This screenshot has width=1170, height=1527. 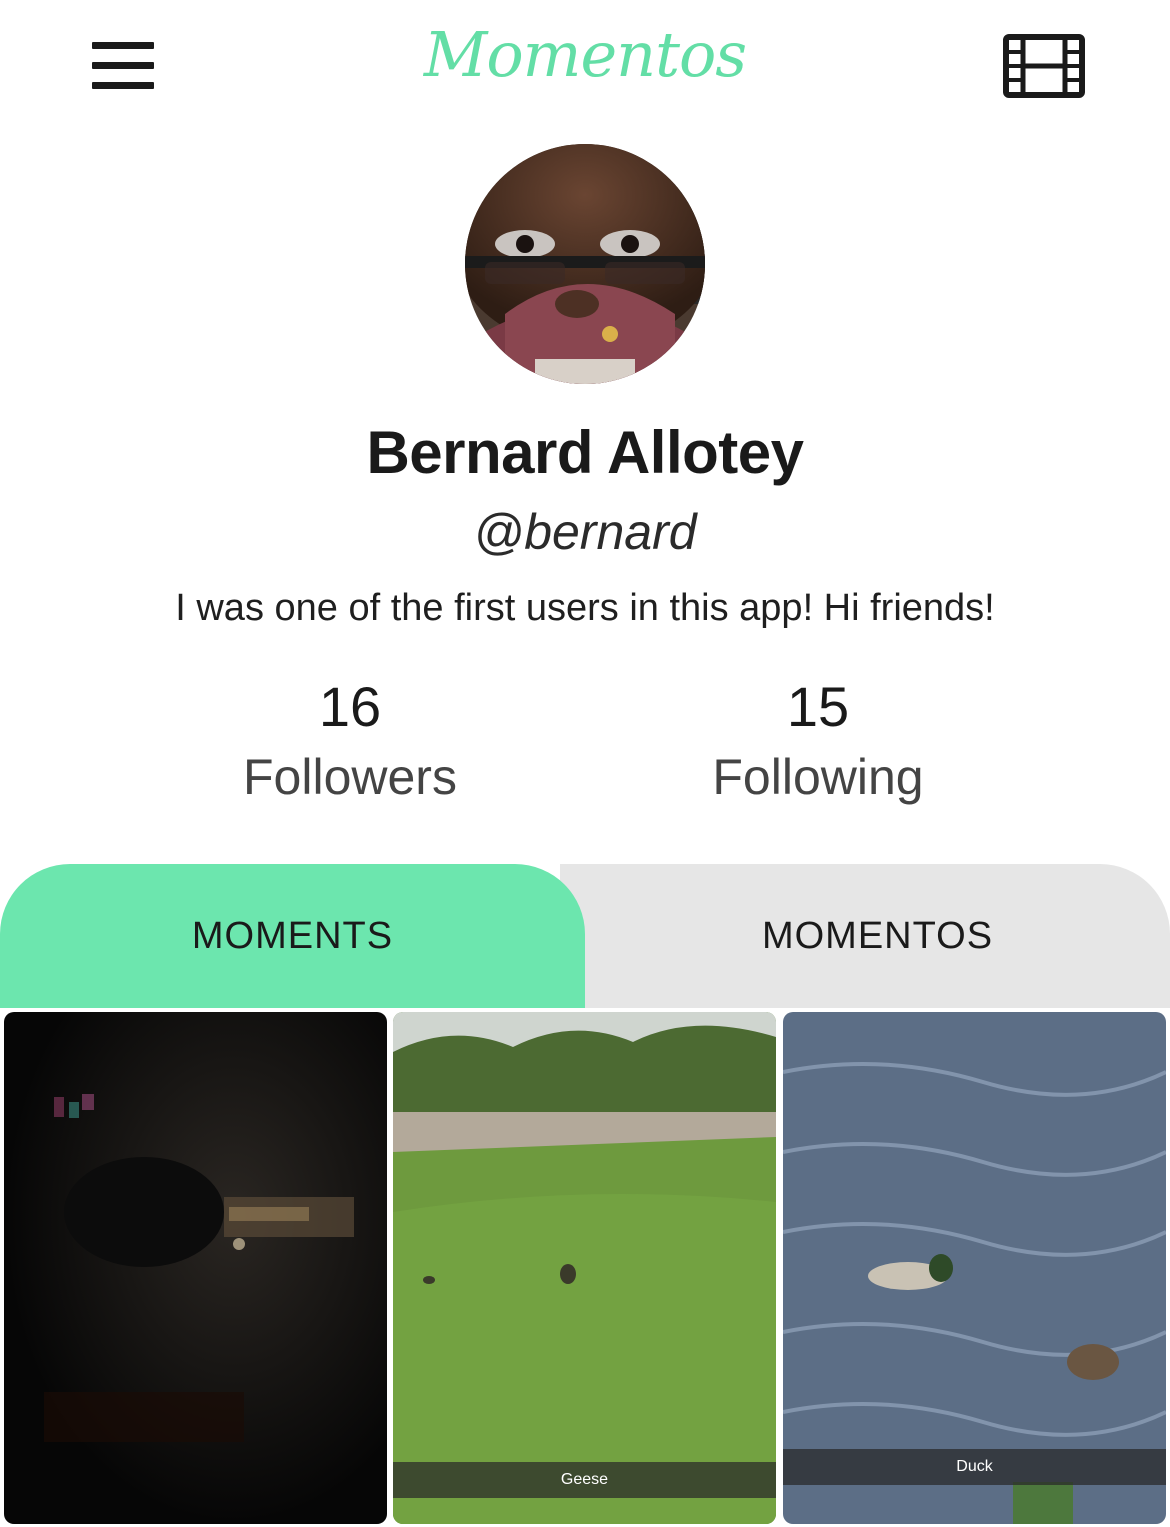 What do you see at coordinates (818, 742) in the screenshot?
I see `following-stat: 15 Following` at bounding box center [818, 742].